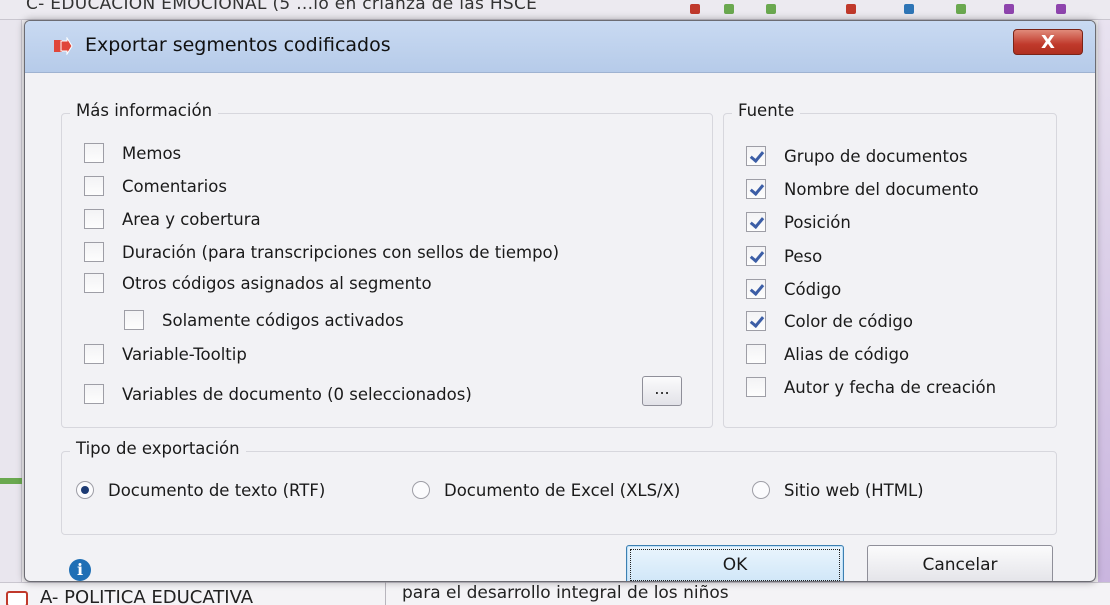 The width and height of the screenshot is (1110, 605). I want to click on export-type-legend: Tipo de exportación, so click(158, 448).